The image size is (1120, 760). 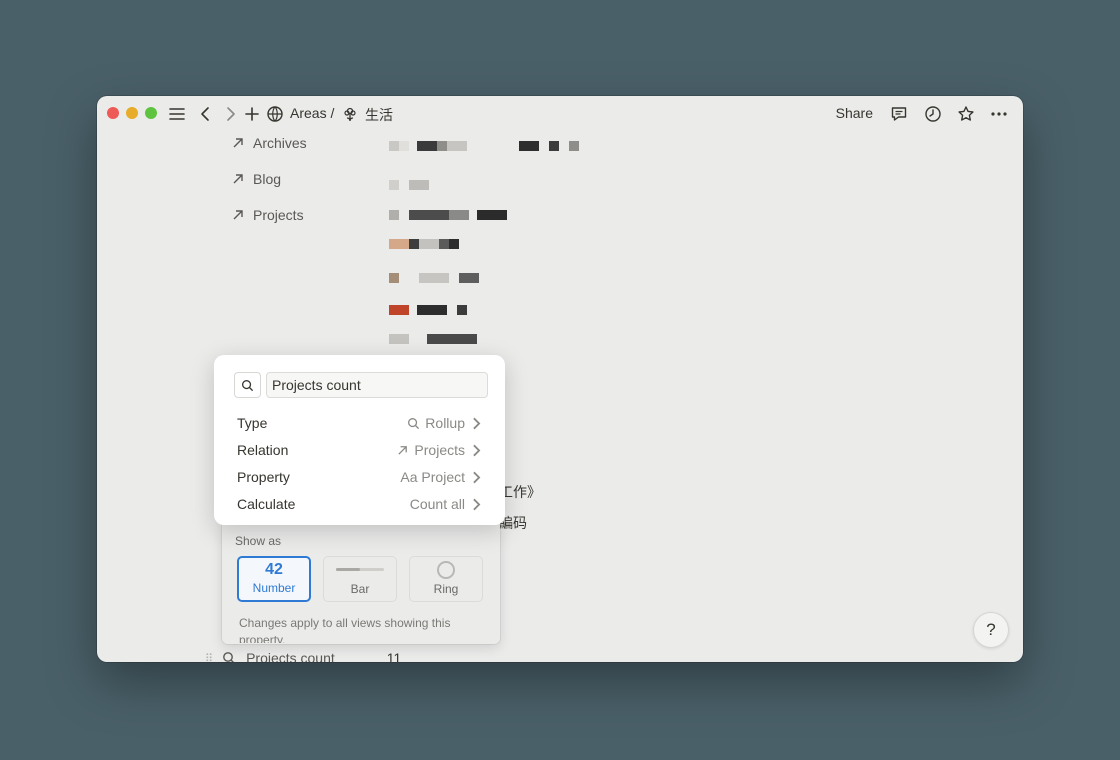 I want to click on more-options-icon, so click(x=999, y=114).